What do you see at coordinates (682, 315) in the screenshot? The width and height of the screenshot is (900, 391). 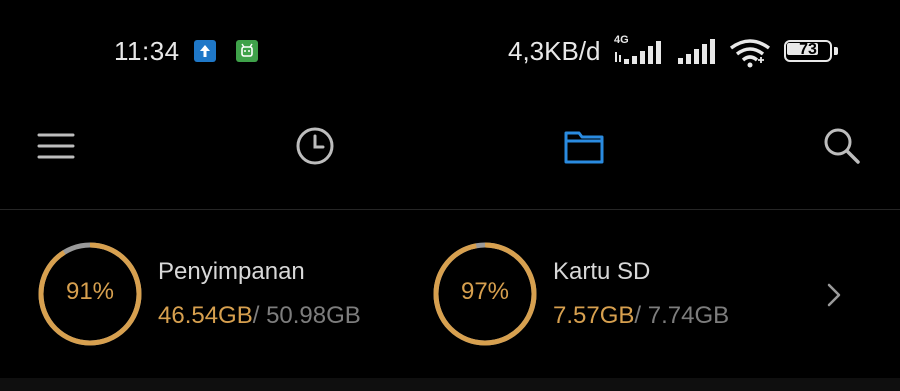 I see `storage-total: / 7.74GB` at bounding box center [682, 315].